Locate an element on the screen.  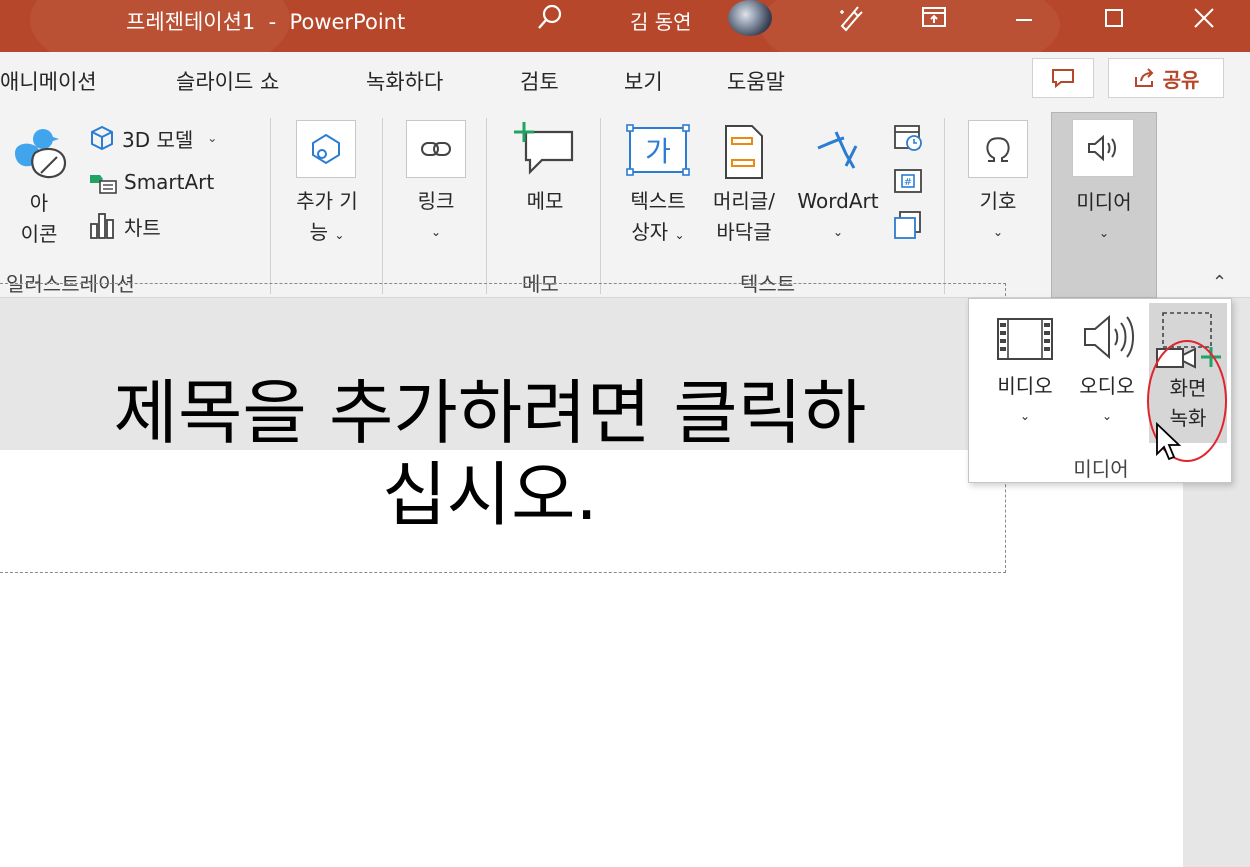
tab-view: 보기 is located at coordinates (643, 81).